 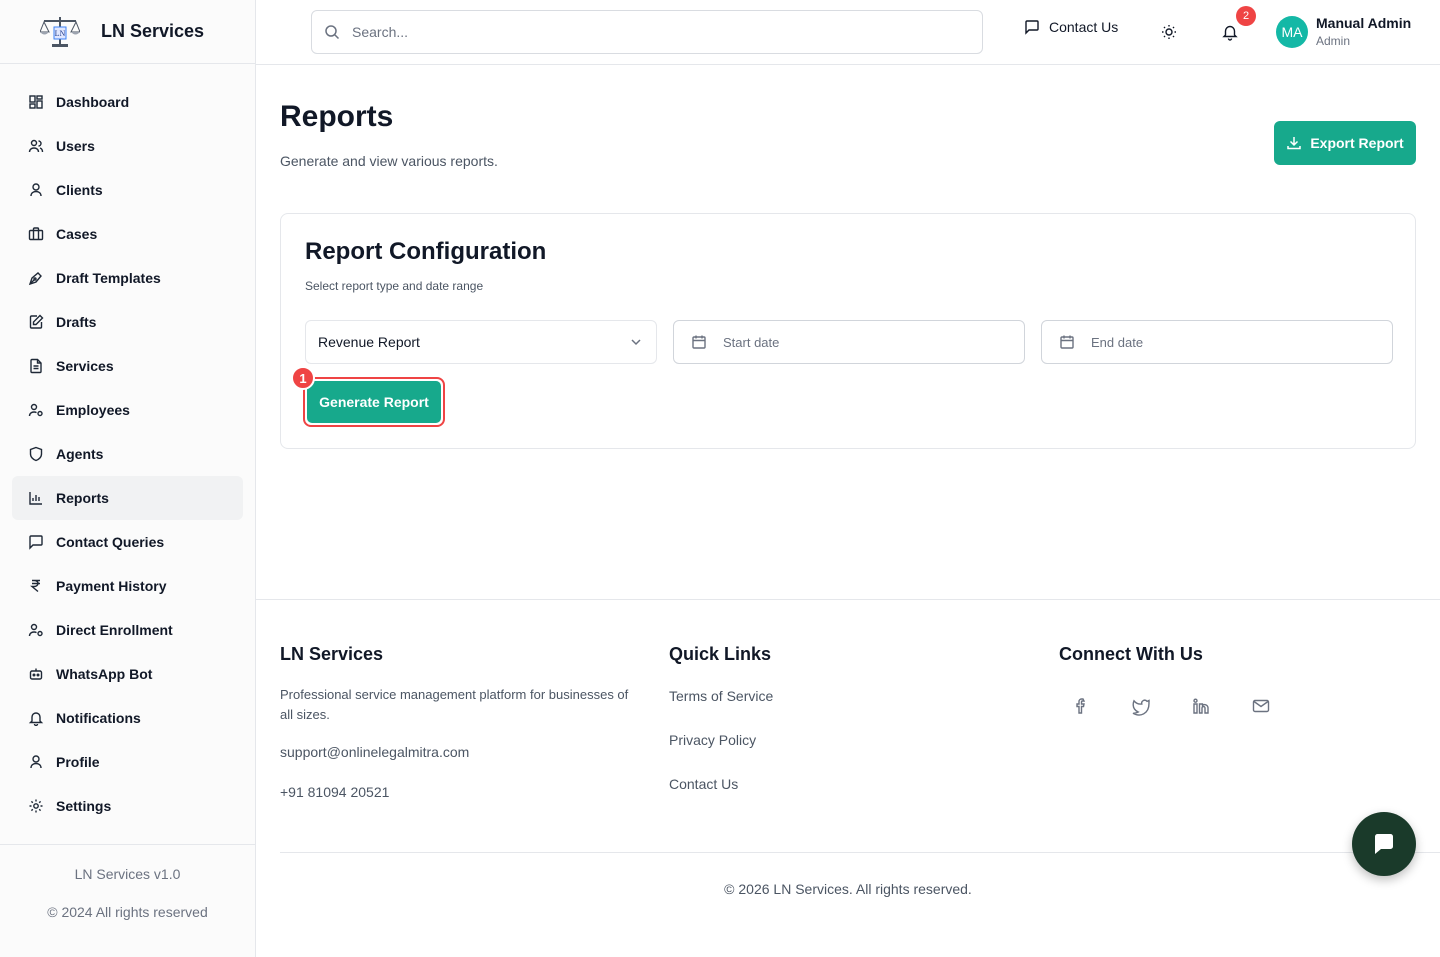 What do you see at coordinates (127, 874) in the screenshot?
I see `app-version: LN Services v1.0` at bounding box center [127, 874].